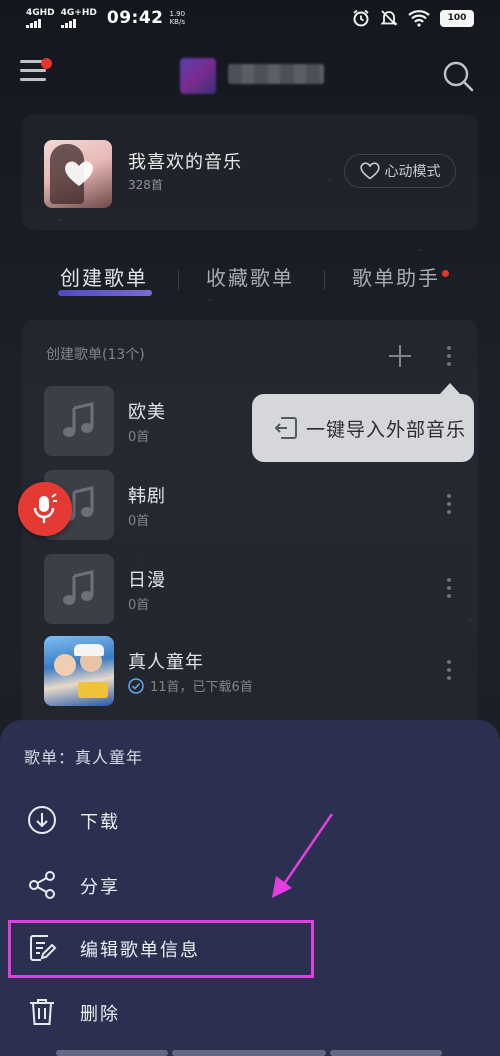 The width and height of the screenshot is (500, 1056). I want to click on microphone-icon, so click(45, 508).